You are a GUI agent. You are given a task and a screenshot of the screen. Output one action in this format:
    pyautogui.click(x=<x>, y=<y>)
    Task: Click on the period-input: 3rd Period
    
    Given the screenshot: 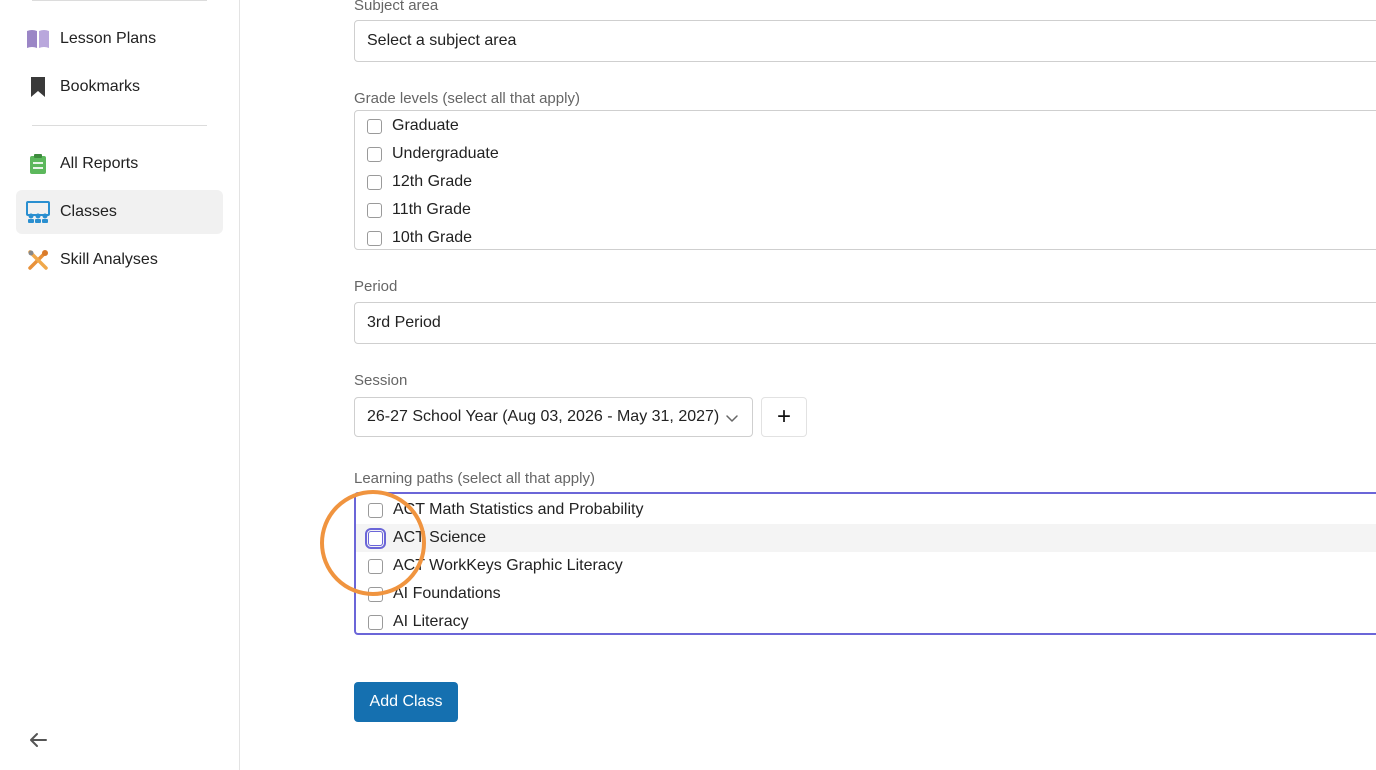 What is the action you would take?
    pyautogui.click(x=865, y=323)
    